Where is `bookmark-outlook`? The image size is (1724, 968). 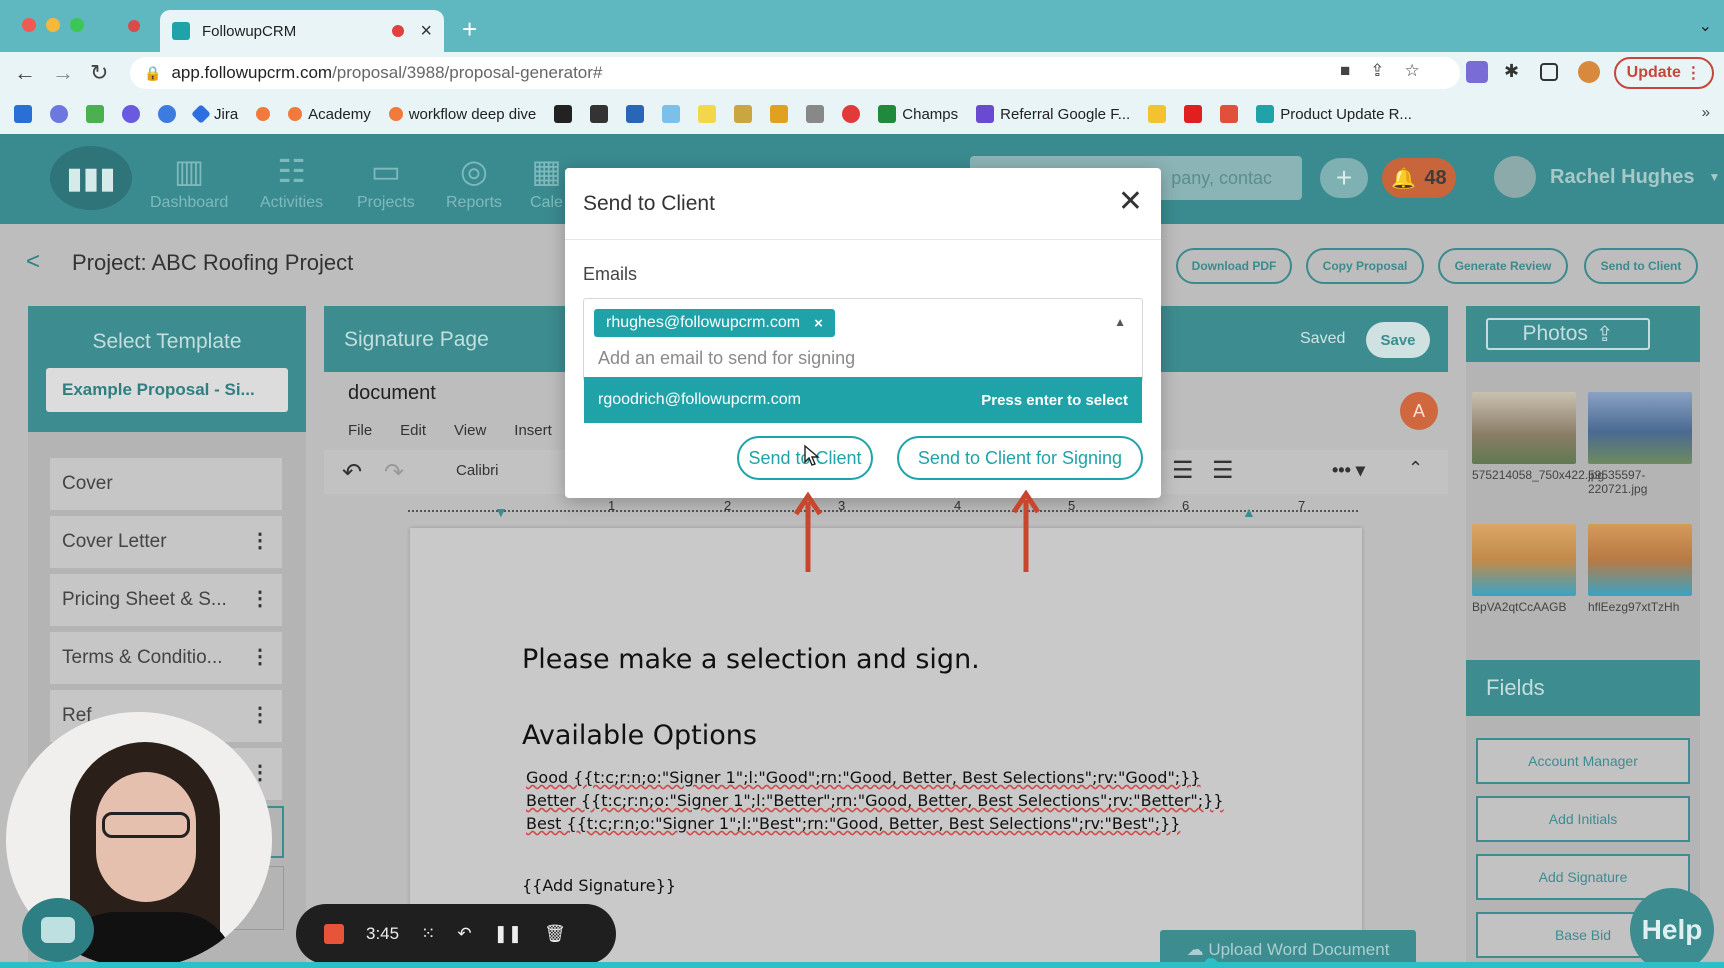 bookmark-outlook is located at coordinates (23, 114).